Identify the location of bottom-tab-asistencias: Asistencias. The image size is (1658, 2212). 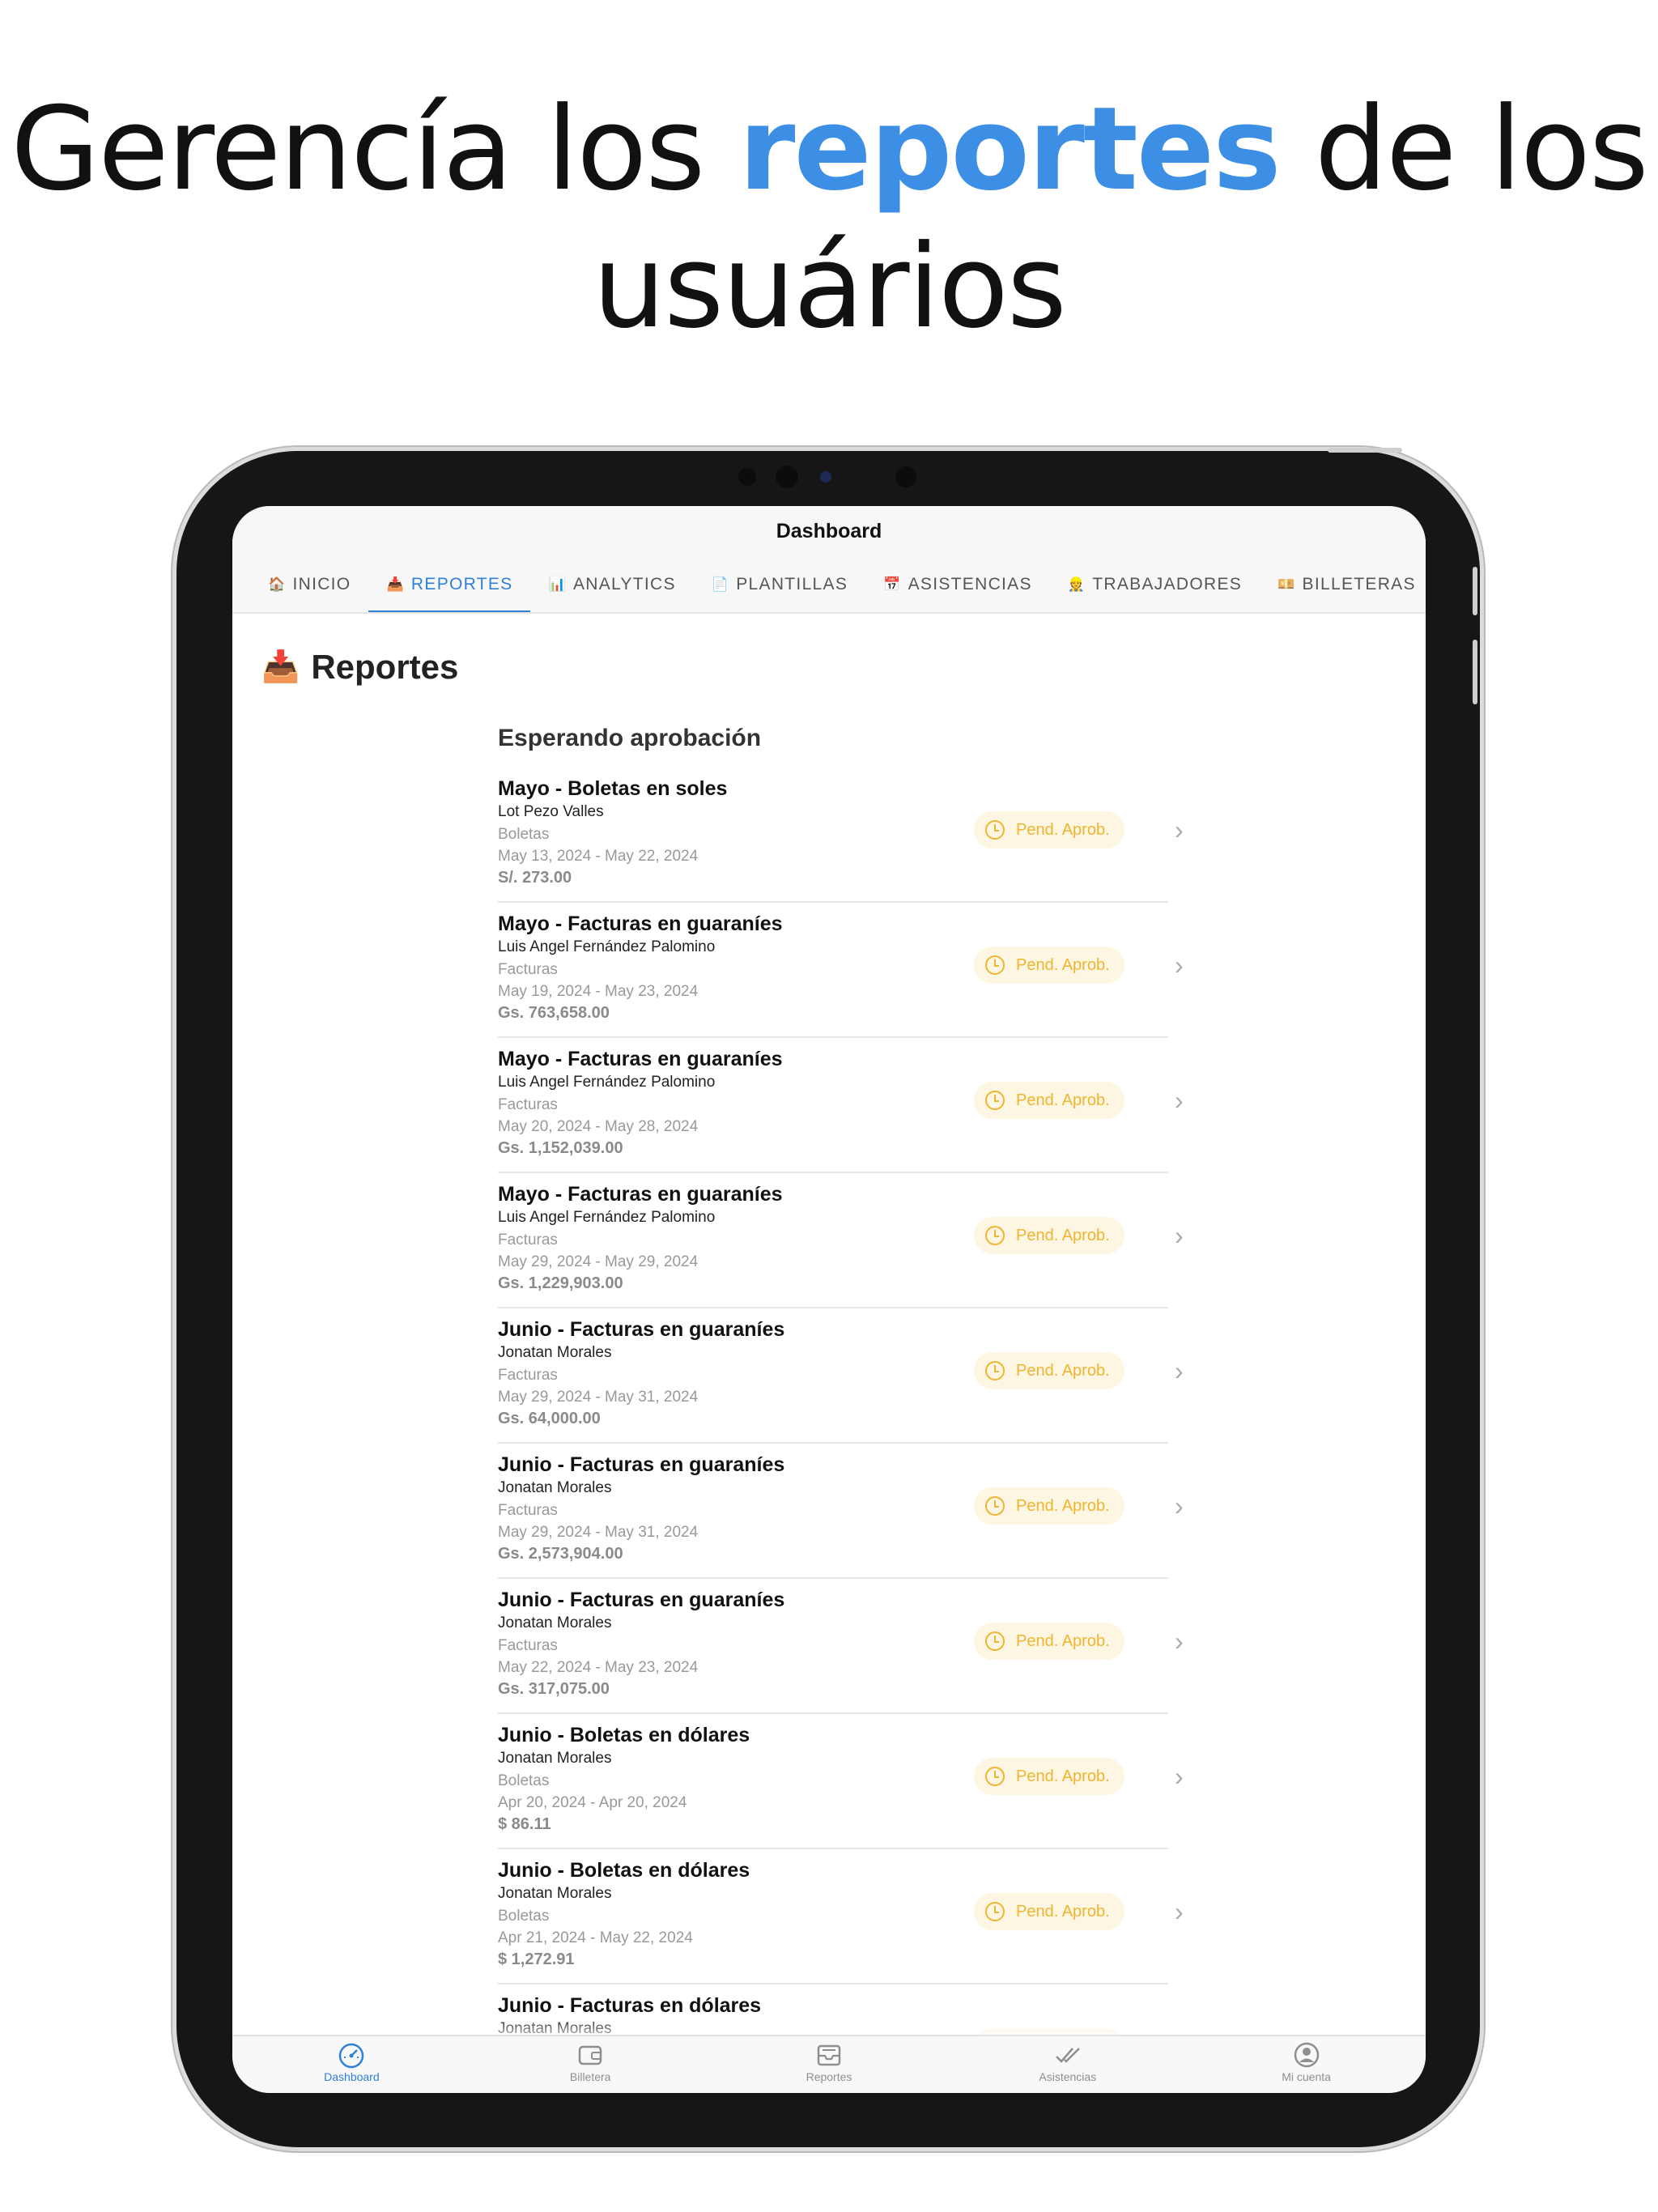
(1067, 2065).